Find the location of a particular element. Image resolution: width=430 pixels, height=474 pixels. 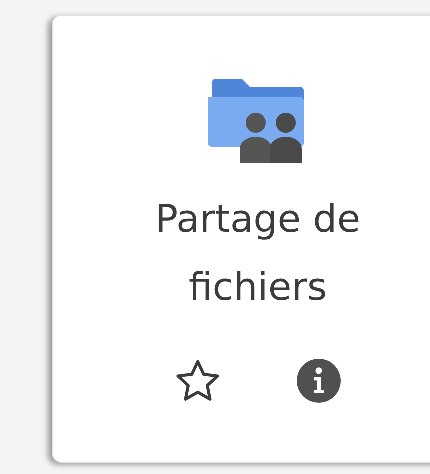

info-icon is located at coordinates (319, 381).